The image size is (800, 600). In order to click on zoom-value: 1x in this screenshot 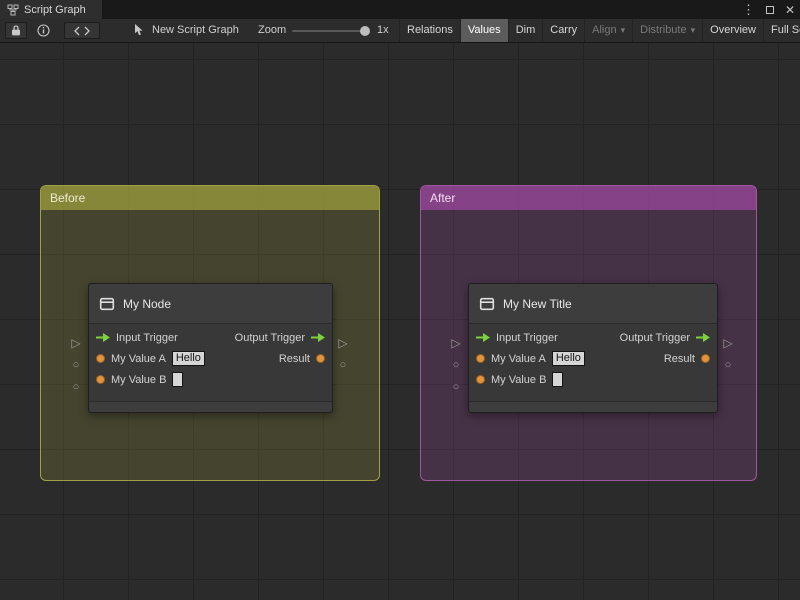, I will do `click(383, 30)`.